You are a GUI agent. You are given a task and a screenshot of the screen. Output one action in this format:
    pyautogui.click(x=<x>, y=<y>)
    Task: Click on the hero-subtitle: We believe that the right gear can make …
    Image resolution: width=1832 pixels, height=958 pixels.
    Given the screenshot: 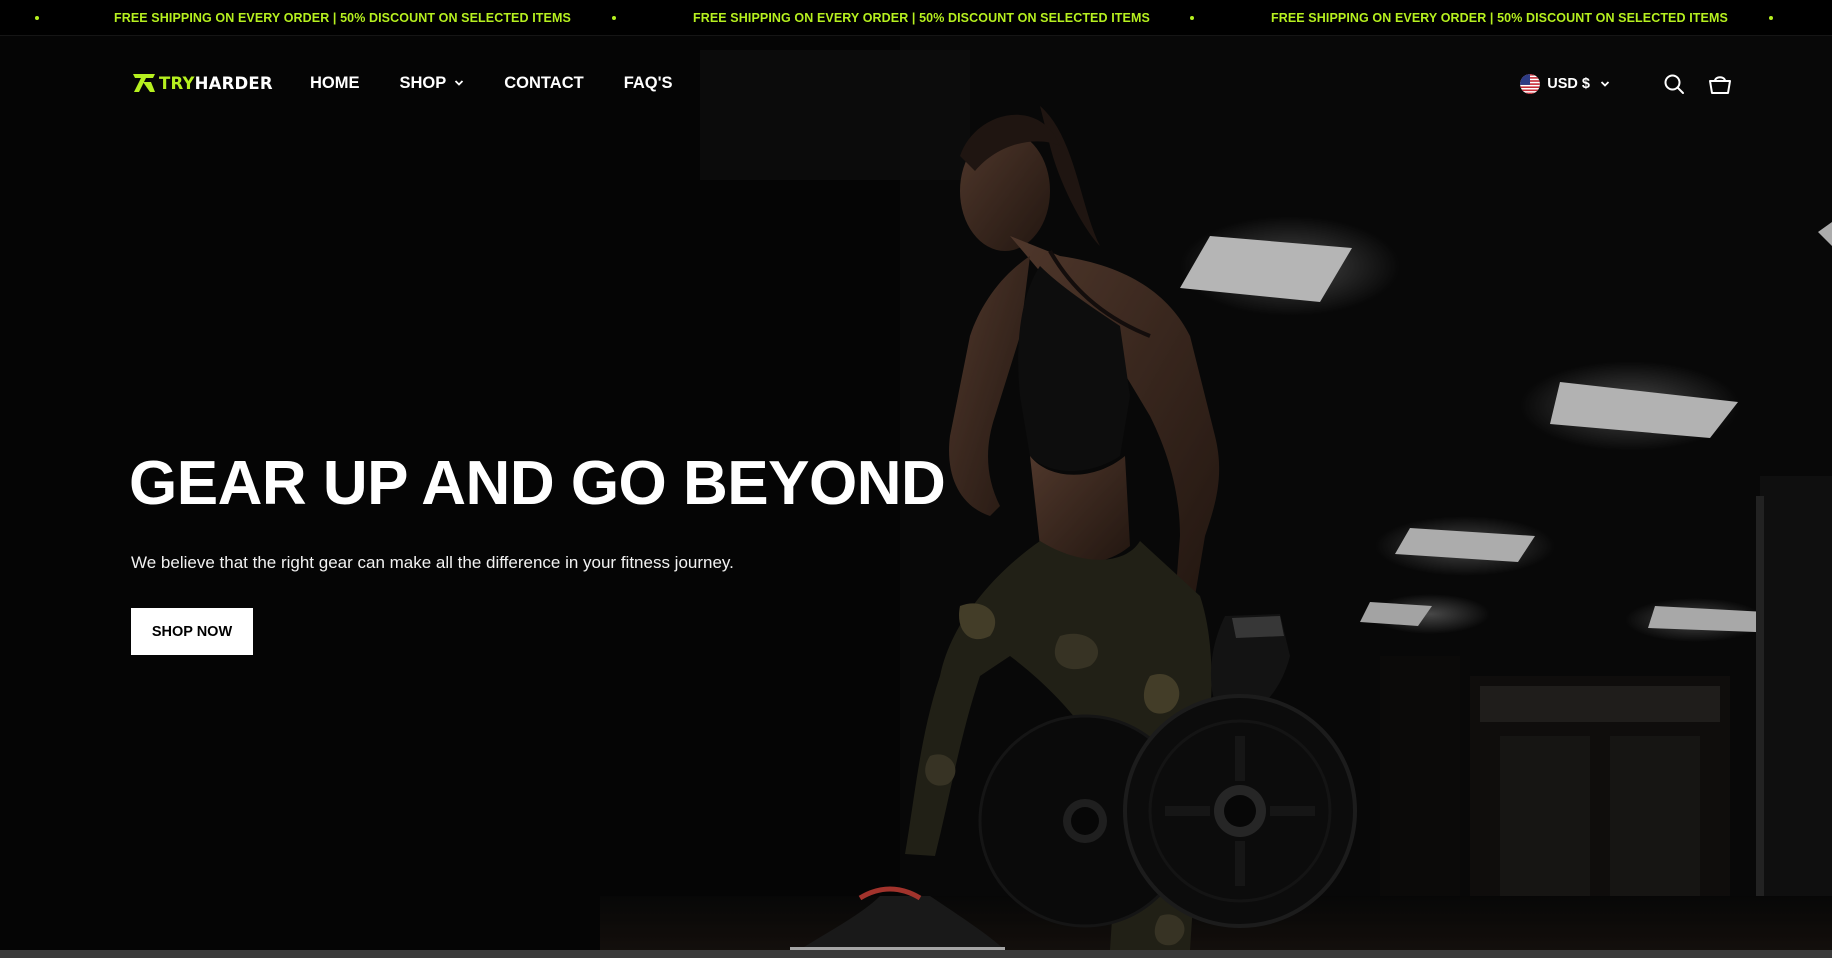 What is the action you would take?
    pyautogui.click(x=432, y=562)
    